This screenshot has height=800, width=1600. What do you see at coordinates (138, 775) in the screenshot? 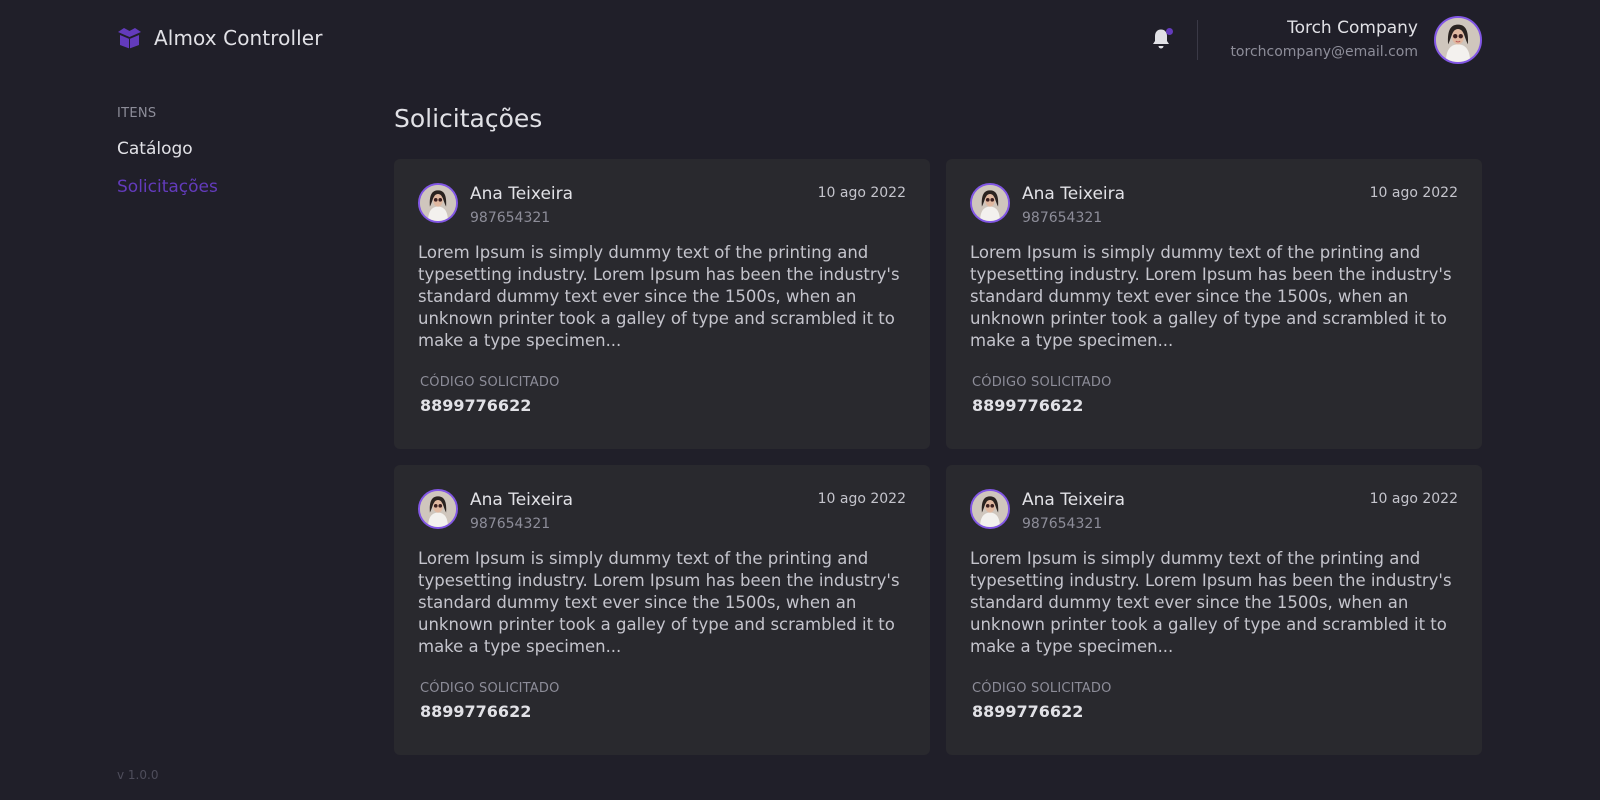
I see `app-version: v 1.0.0` at bounding box center [138, 775].